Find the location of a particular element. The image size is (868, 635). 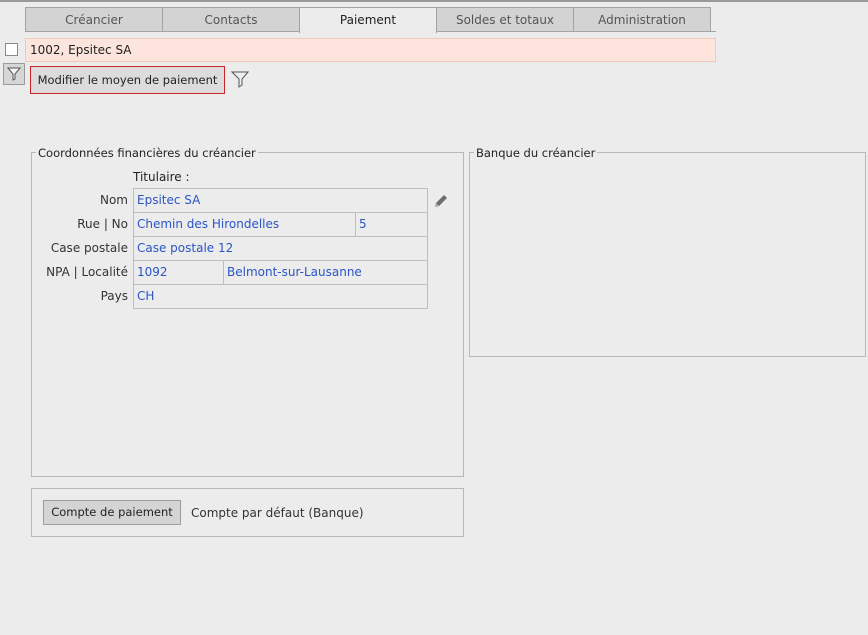

payment-account-value: Compte par défaut (Banque) is located at coordinates (277, 513).